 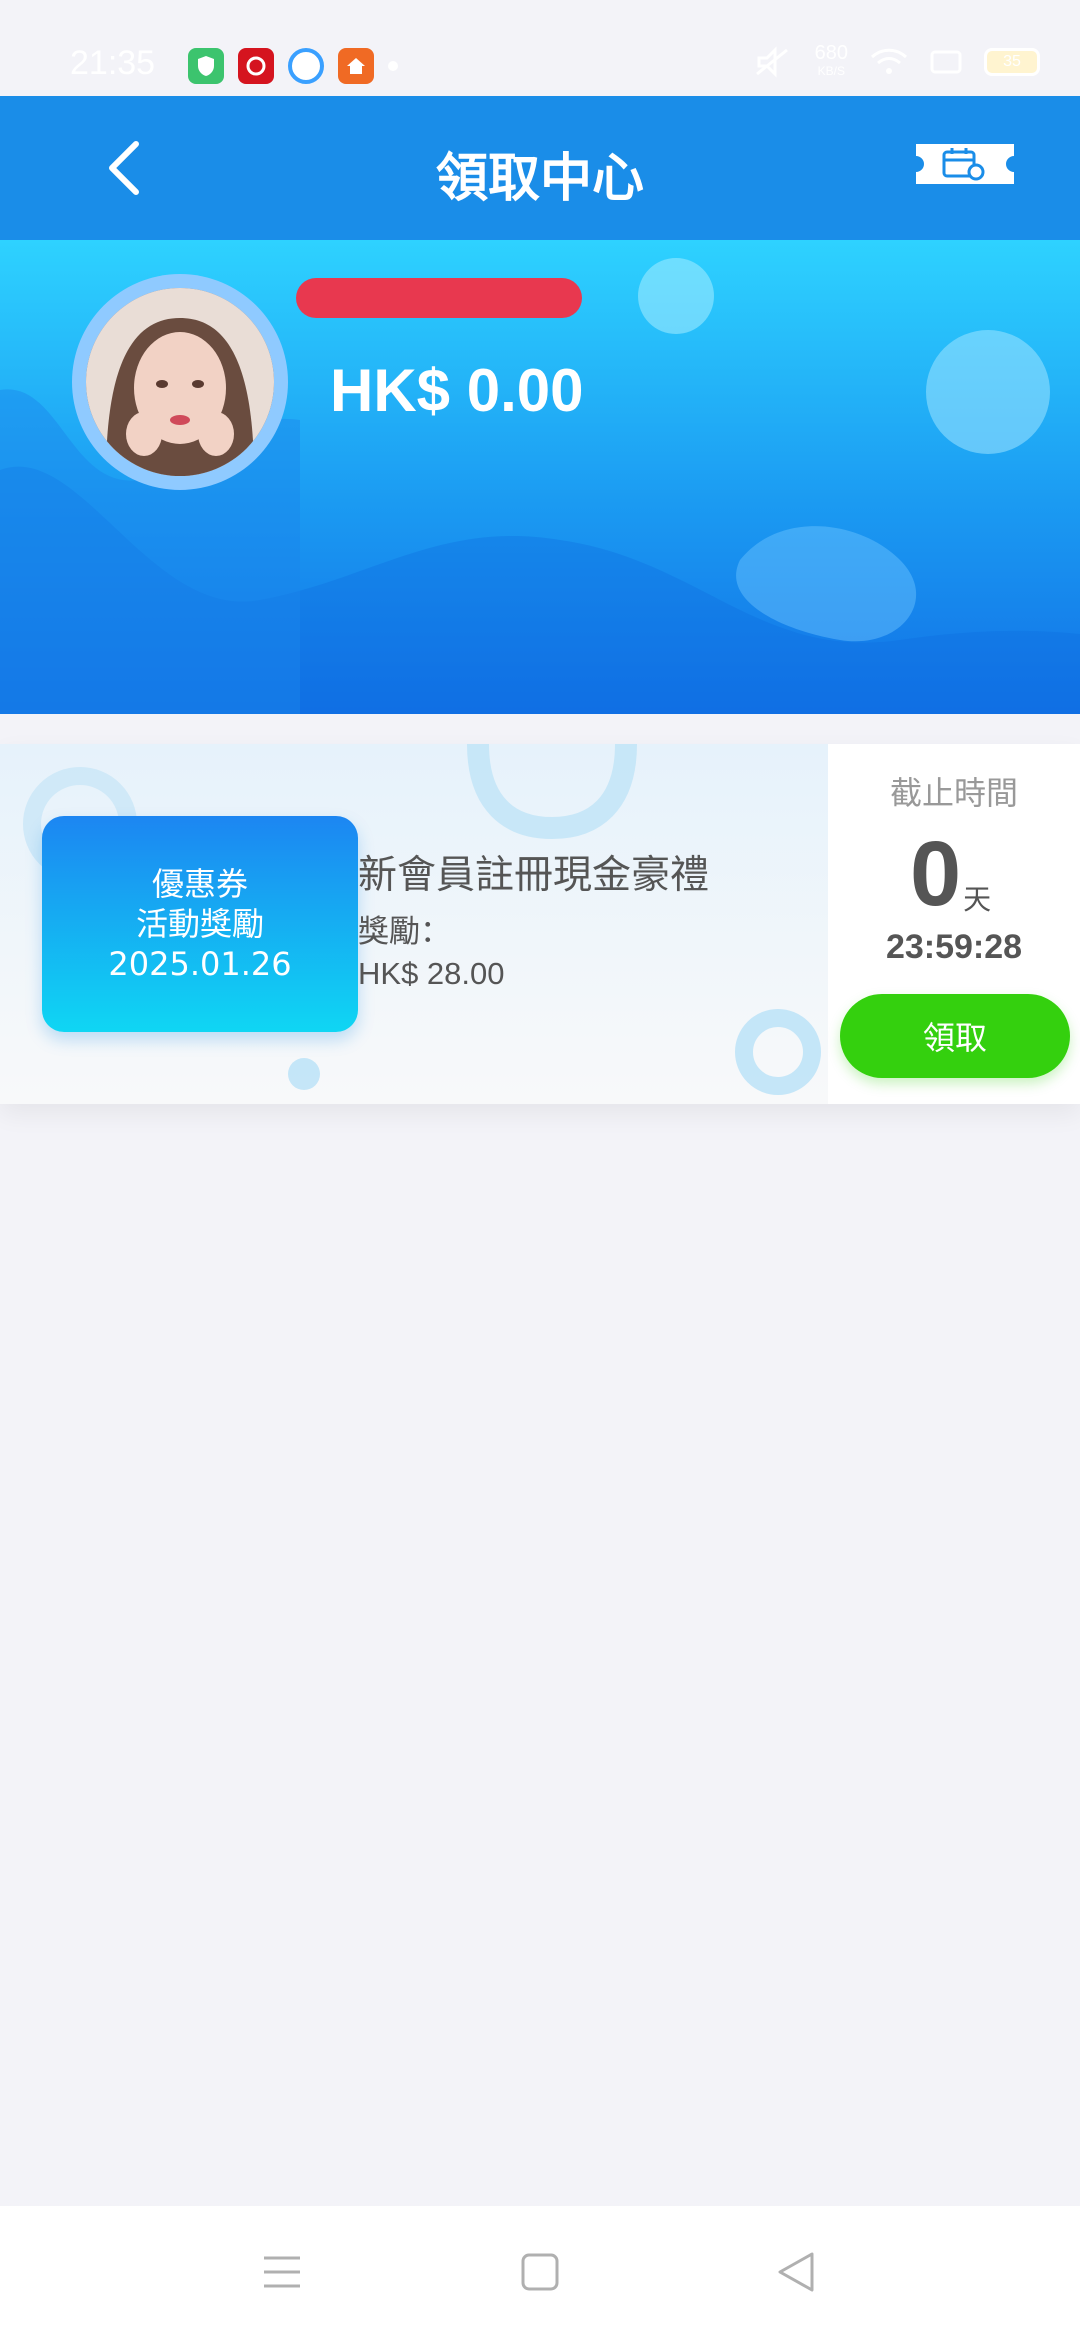 I want to click on reward-amount: HK$ 28.00, so click(x=431, y=973).